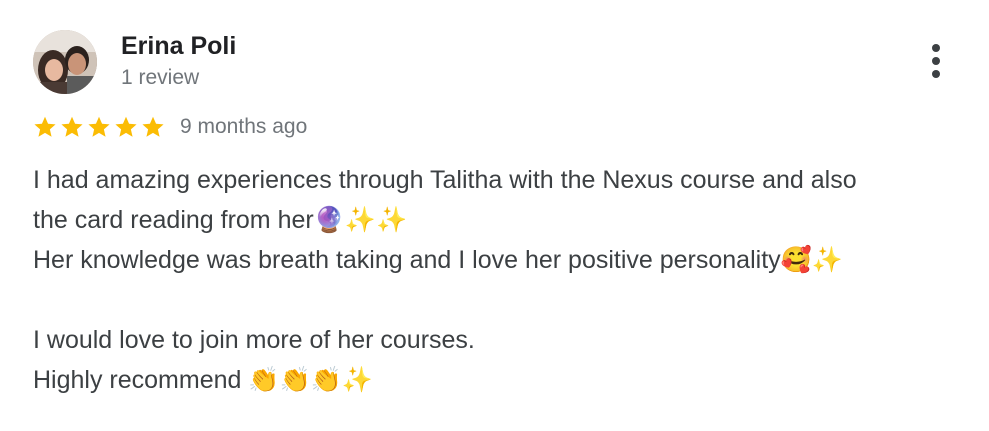 This screenshot has height=431, width=989. I want to click on avatar, so click(65, 62).